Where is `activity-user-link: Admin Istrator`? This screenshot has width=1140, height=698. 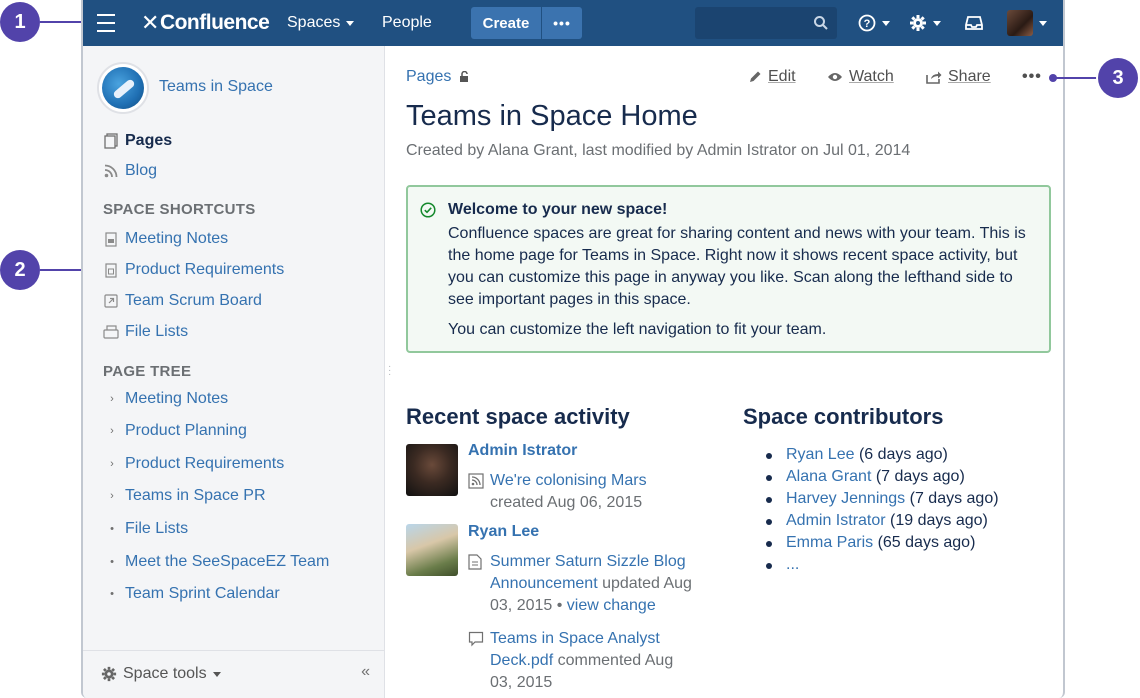
activity-user-link: Admin Istrator is located at coordinates (522, 451).